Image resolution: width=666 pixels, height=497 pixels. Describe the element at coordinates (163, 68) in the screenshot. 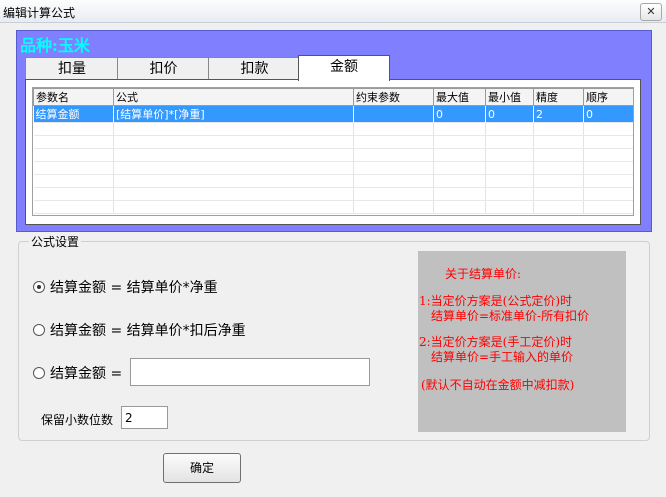

I see `tab-deduct-price: 扣价` at that location.